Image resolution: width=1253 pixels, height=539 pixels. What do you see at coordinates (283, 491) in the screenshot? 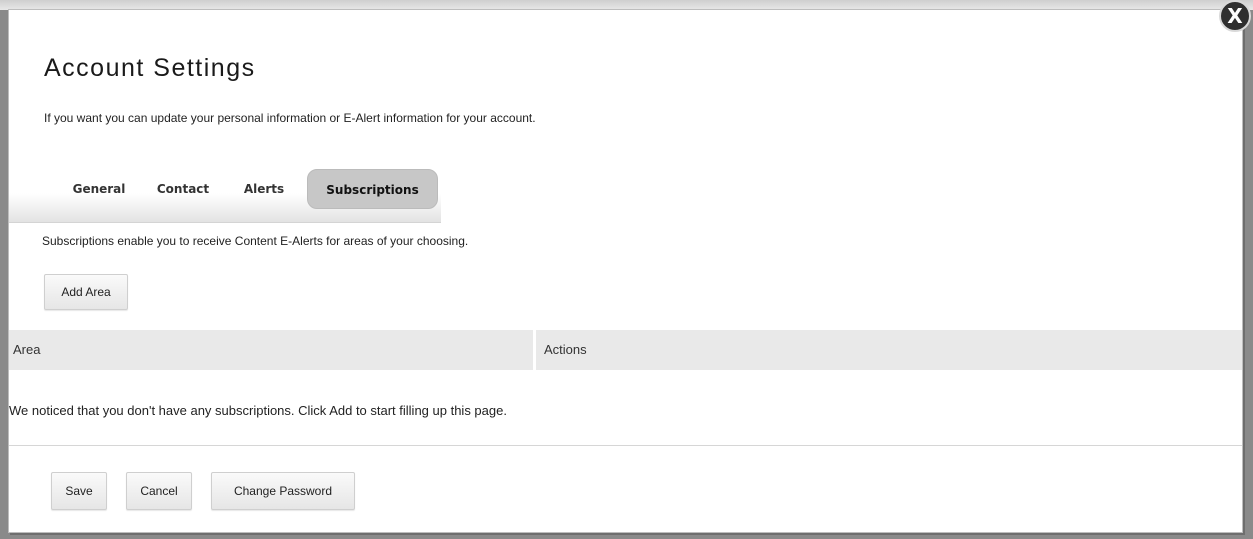
I see `change-password-button: Change Password` at bounding box center [283, 491].